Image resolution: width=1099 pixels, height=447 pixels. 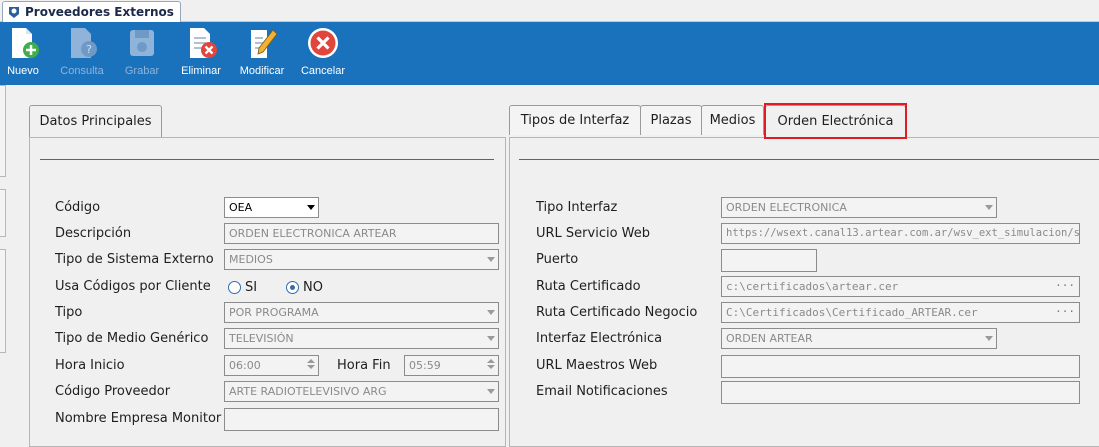 I want to click on codigo-proveedor-select: ARTE RADIOTELEVISIVO ARG, so click(x=361, y=391).